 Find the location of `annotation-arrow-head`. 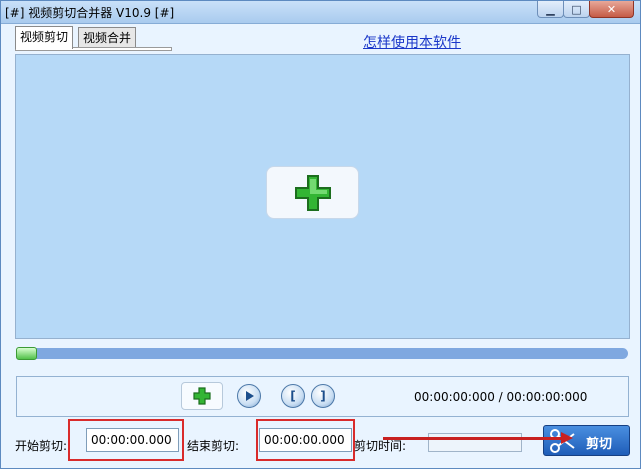

annotation-arrow-head is located at coordinates (567, 438).